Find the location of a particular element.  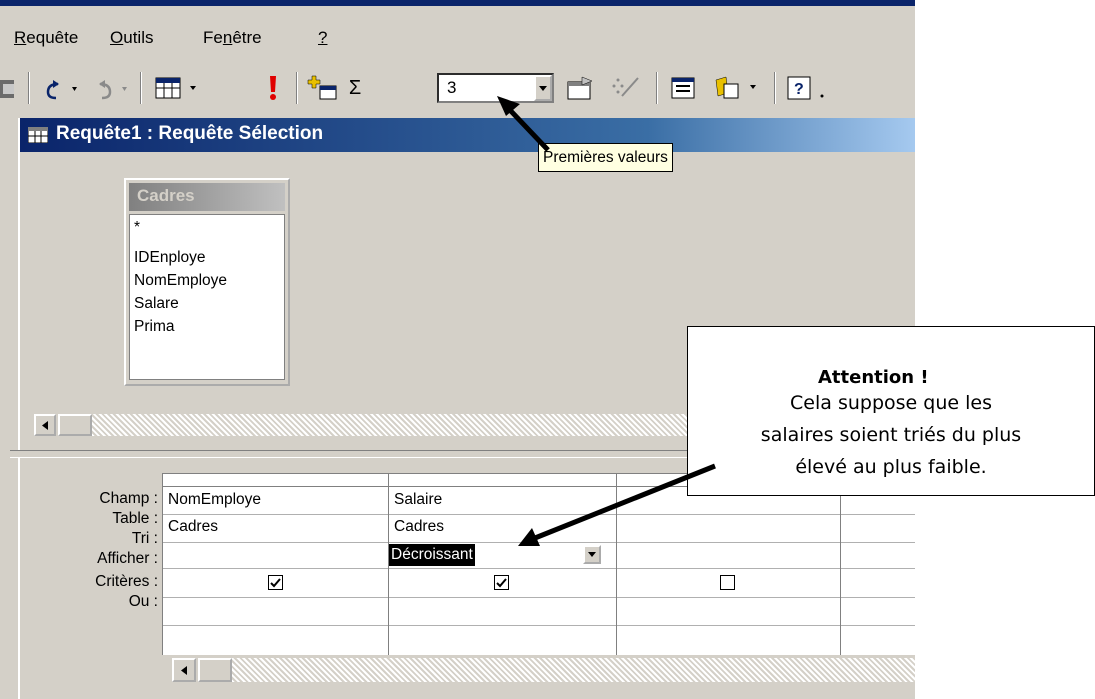

build-icon is located at coordinates (626, 88).